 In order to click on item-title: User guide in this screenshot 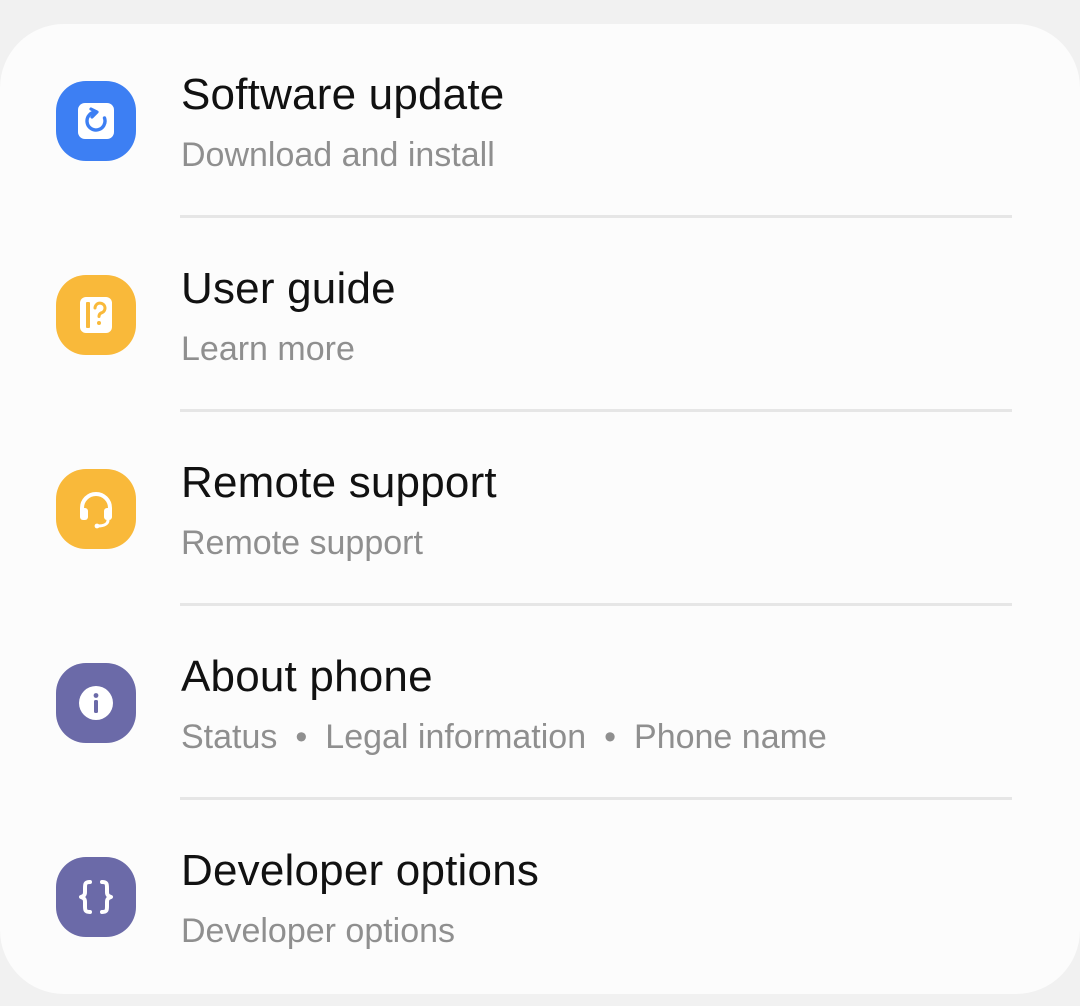, I will do `click(288, 288)`.